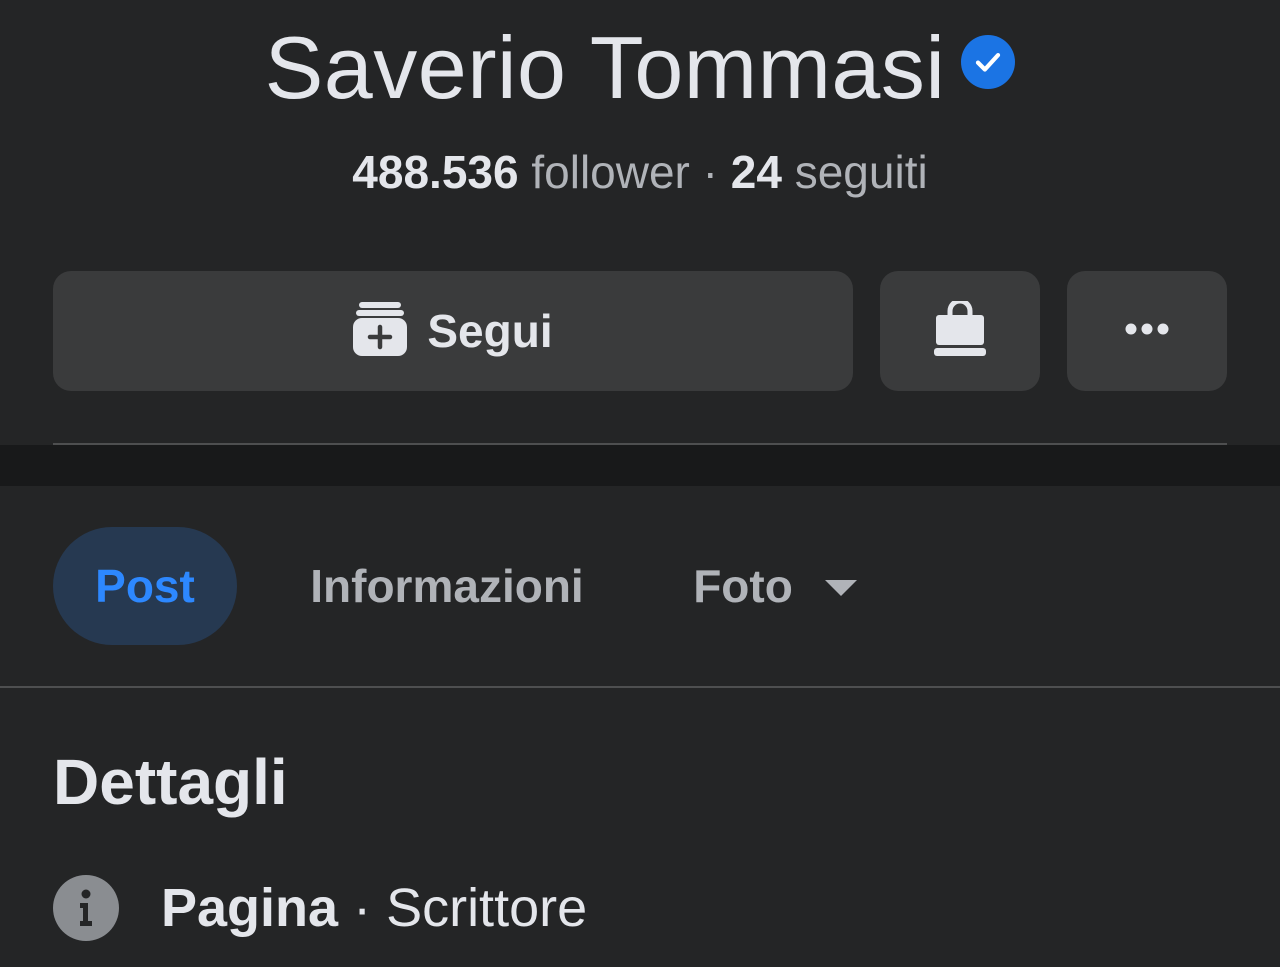  I want to click on profile-name: Saverio Tommasi, so click(605, 67).